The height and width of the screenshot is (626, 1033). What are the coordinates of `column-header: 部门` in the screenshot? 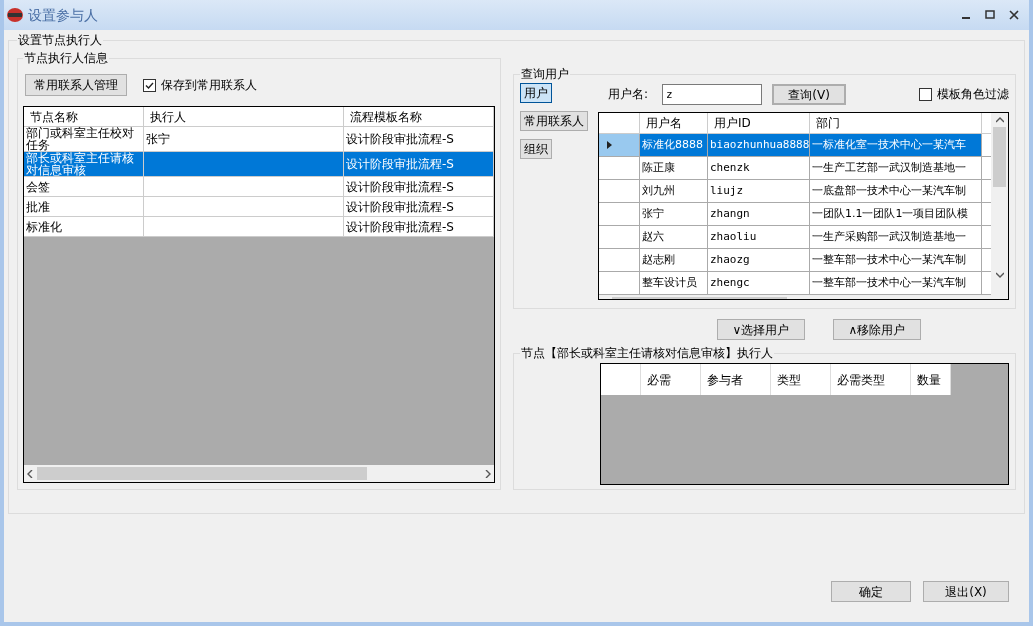 It's located at (896, 123).